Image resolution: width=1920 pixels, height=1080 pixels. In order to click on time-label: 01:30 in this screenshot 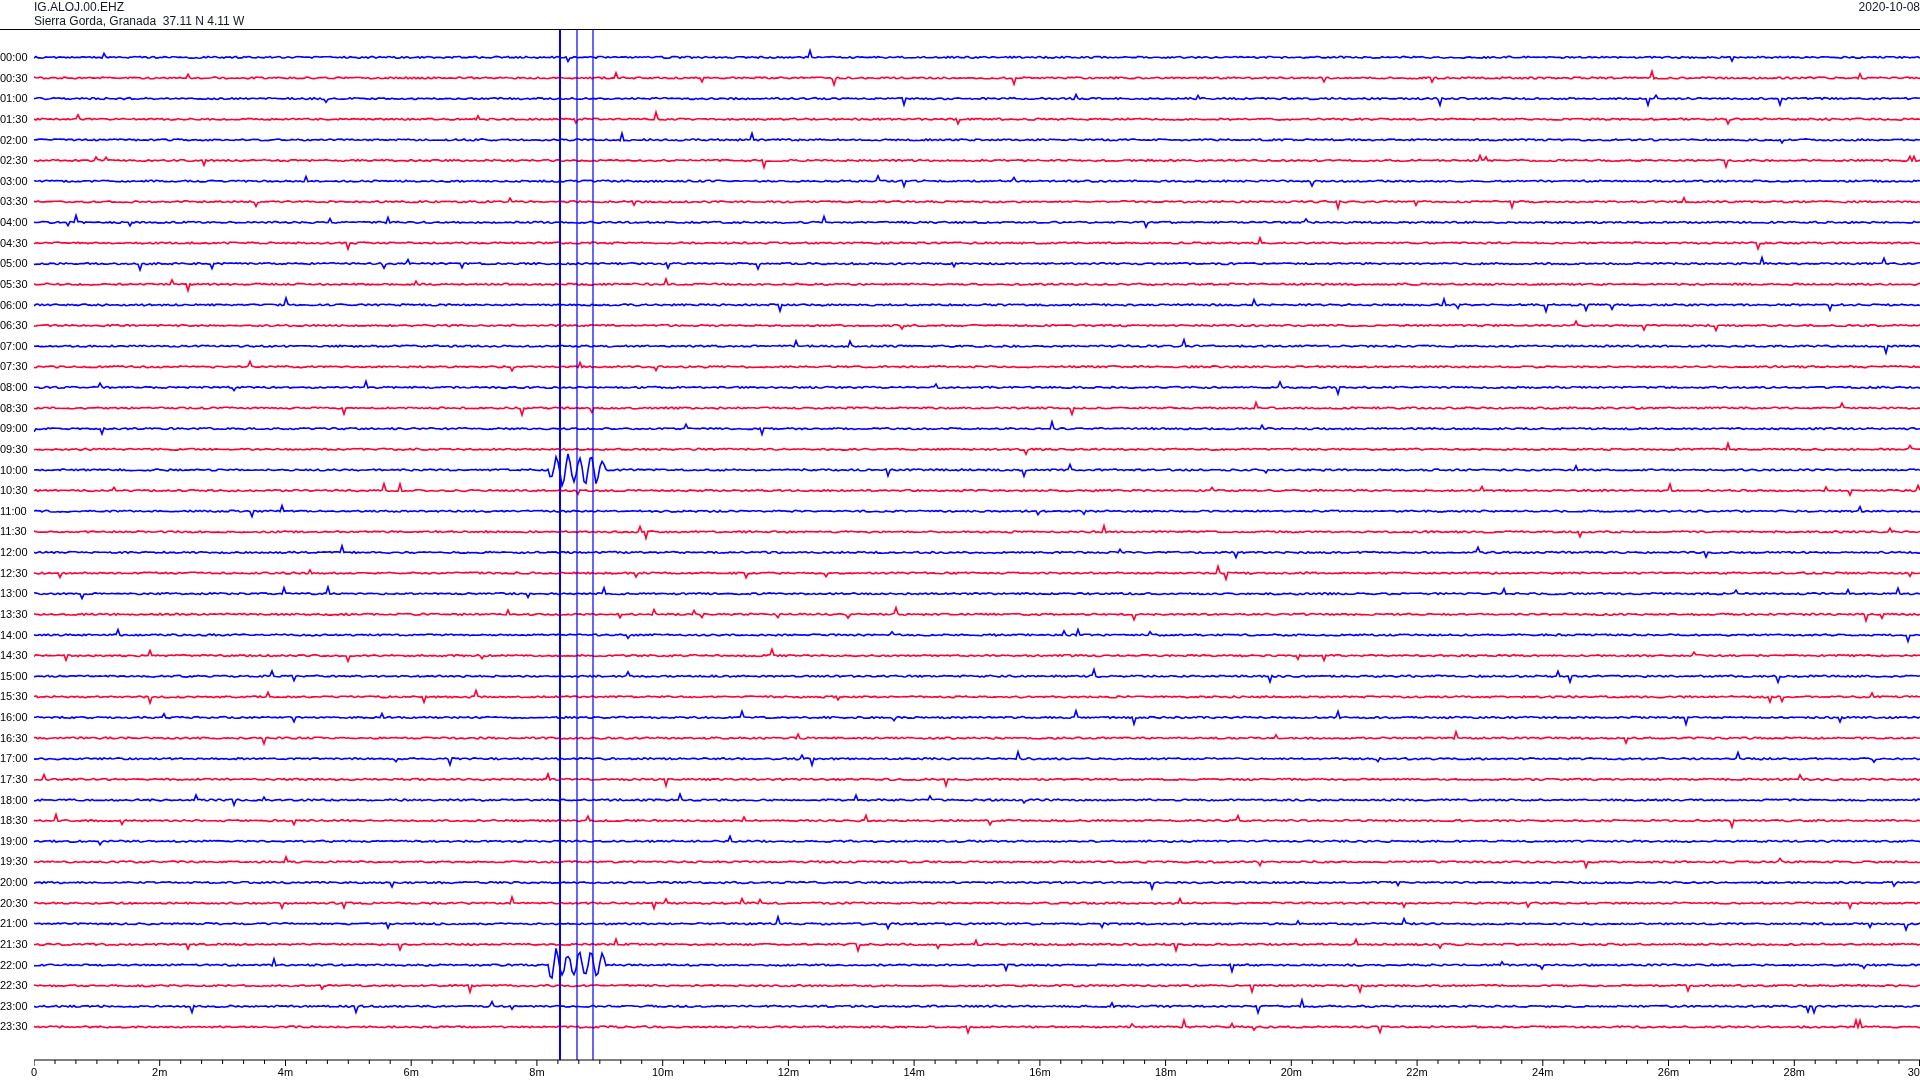, I will do `click(14, 119)`.